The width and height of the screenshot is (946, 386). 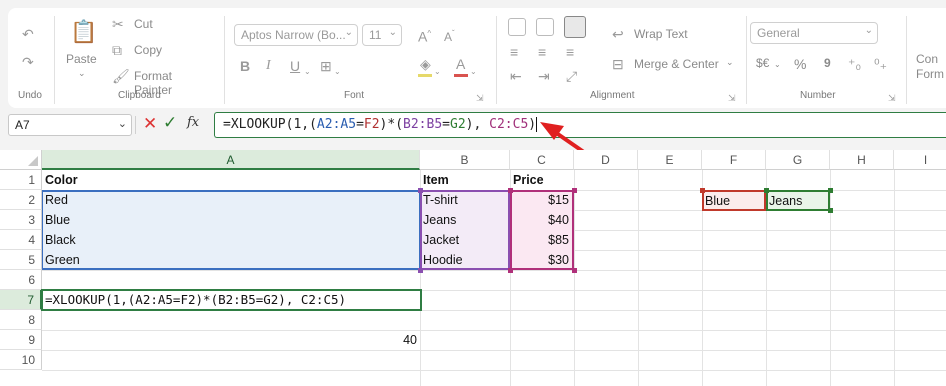 I want to click on name-box: A7 ⌄, so click(x=70, y=125).